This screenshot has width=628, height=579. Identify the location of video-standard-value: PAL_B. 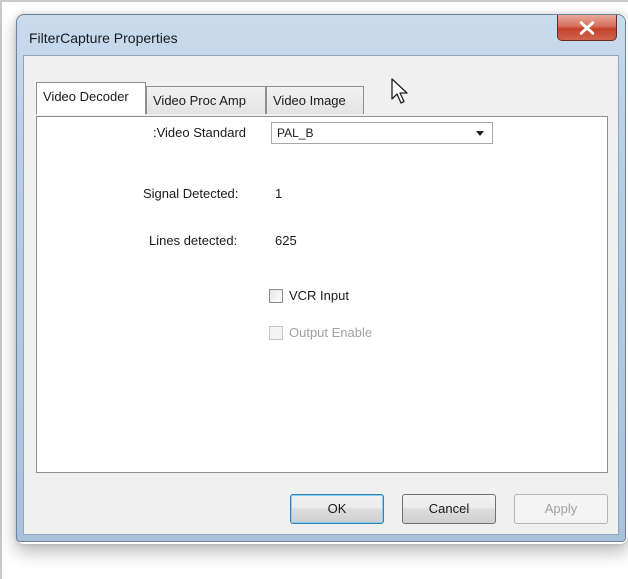
(295, 133).